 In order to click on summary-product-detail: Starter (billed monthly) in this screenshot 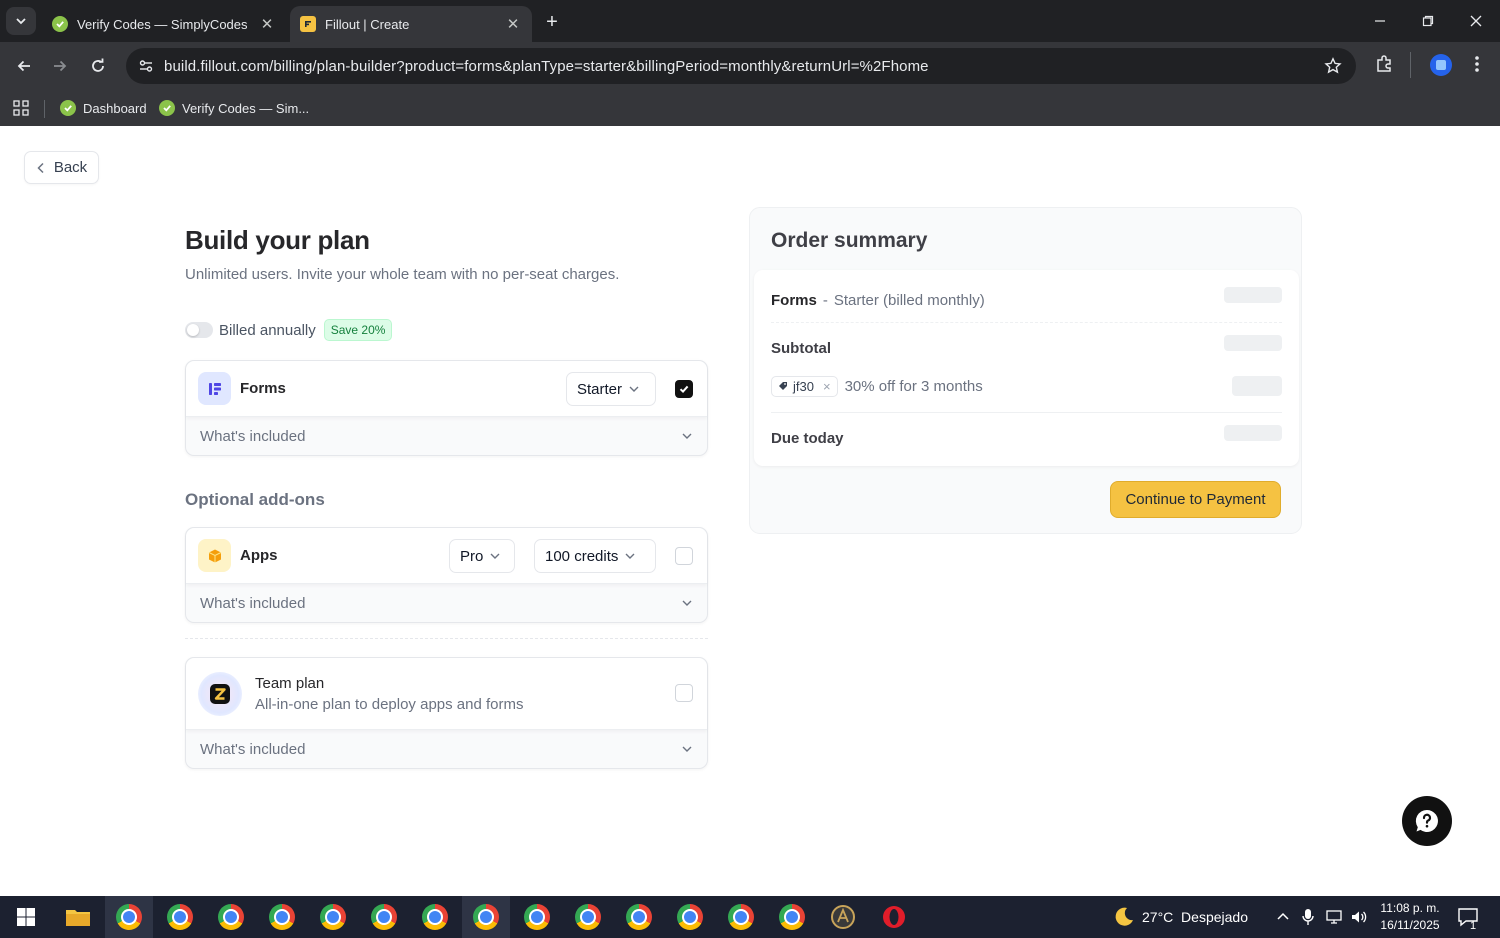, I will do `click(909, 300)`.